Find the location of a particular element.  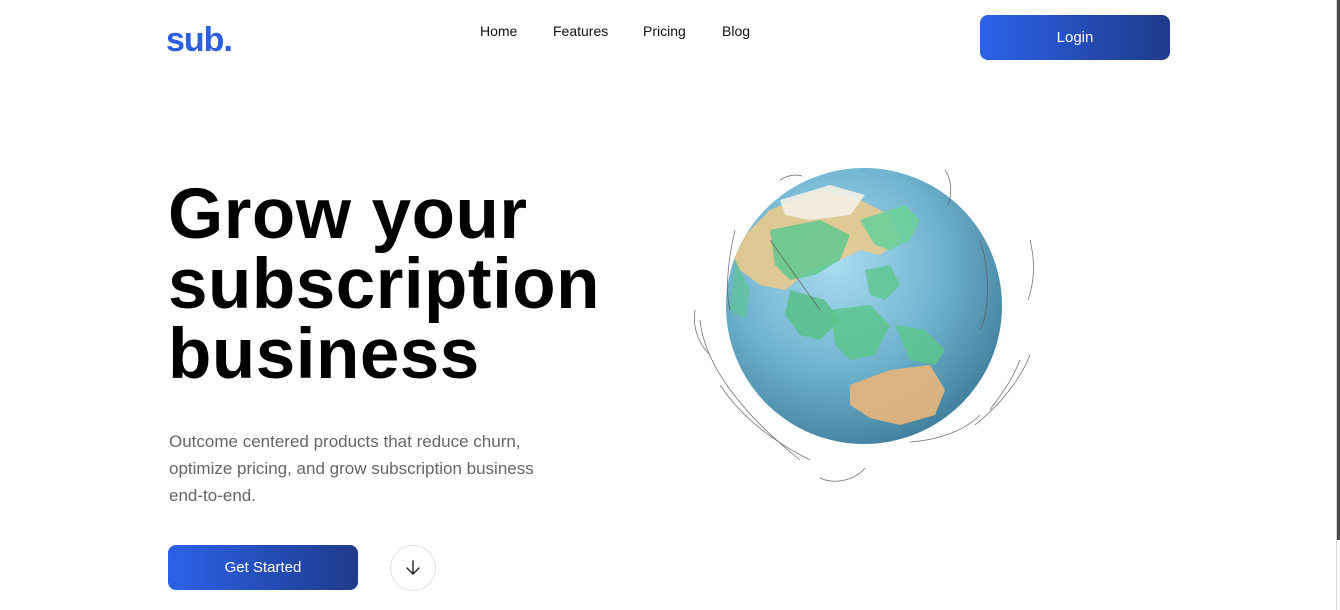

nav-link-home: Home is located at coordinates (498, 31).